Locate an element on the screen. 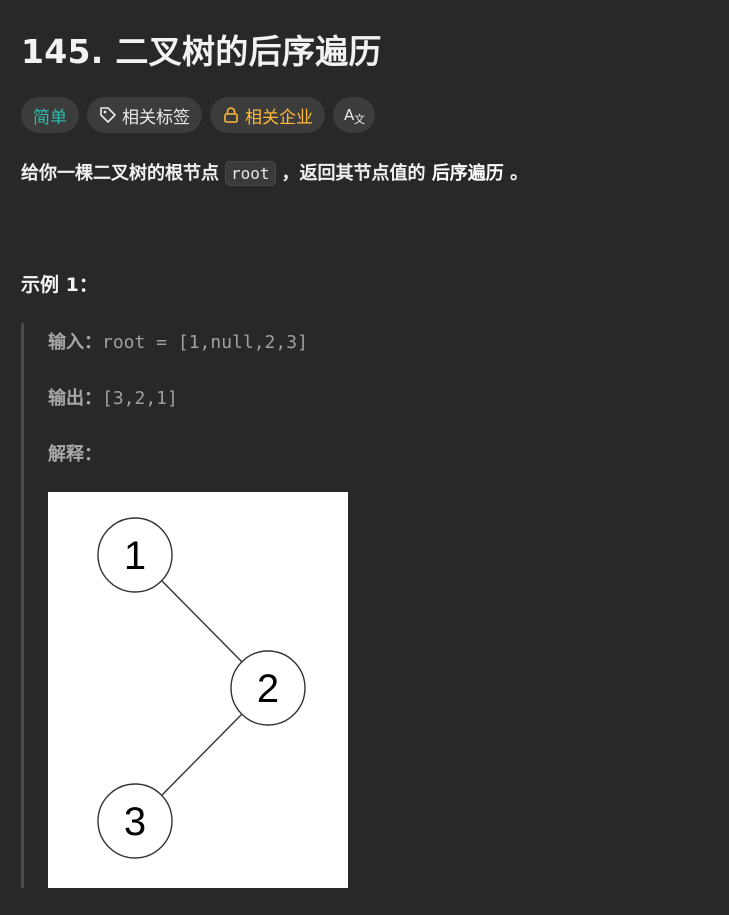 The height and width of the screenshot is (915, 729). difficulty-label: 简单 is located at coordinates (50, 117).